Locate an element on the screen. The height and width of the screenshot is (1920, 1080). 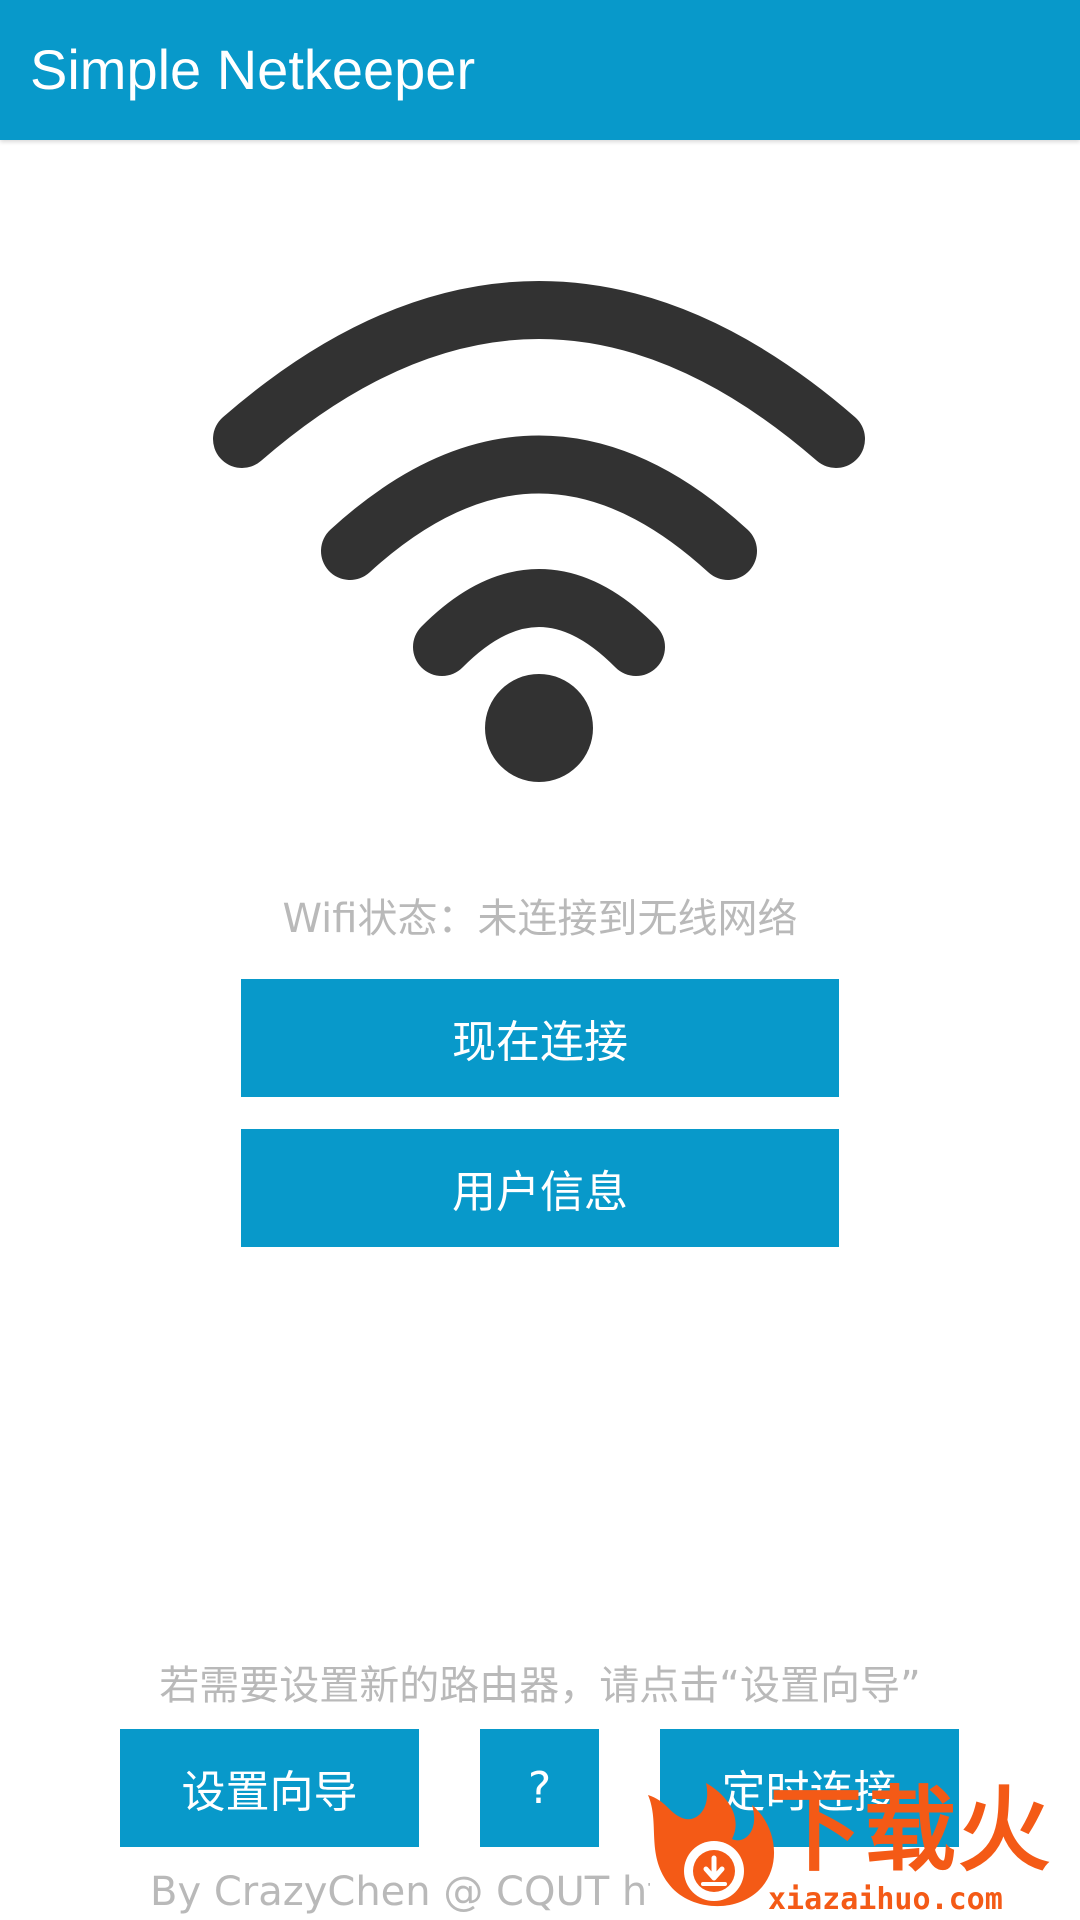
wifi-arc-outer is located at coordinates (539, 374).